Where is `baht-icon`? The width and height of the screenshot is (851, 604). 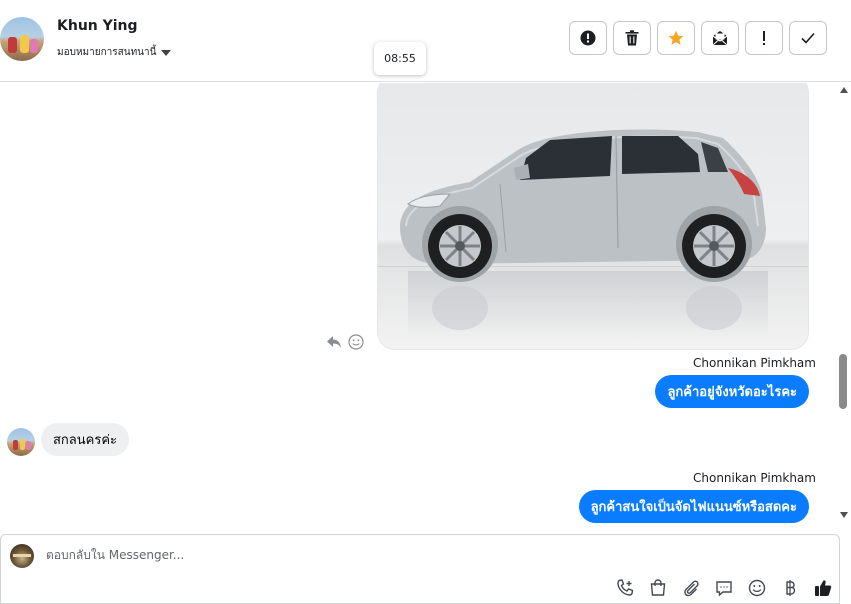
baht-icon is located at coordinates (790, 588).